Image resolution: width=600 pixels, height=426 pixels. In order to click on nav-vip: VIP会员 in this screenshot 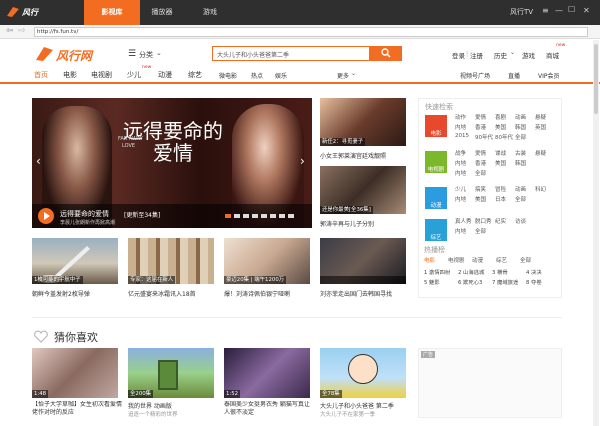, I will do `click(549, 75)`.